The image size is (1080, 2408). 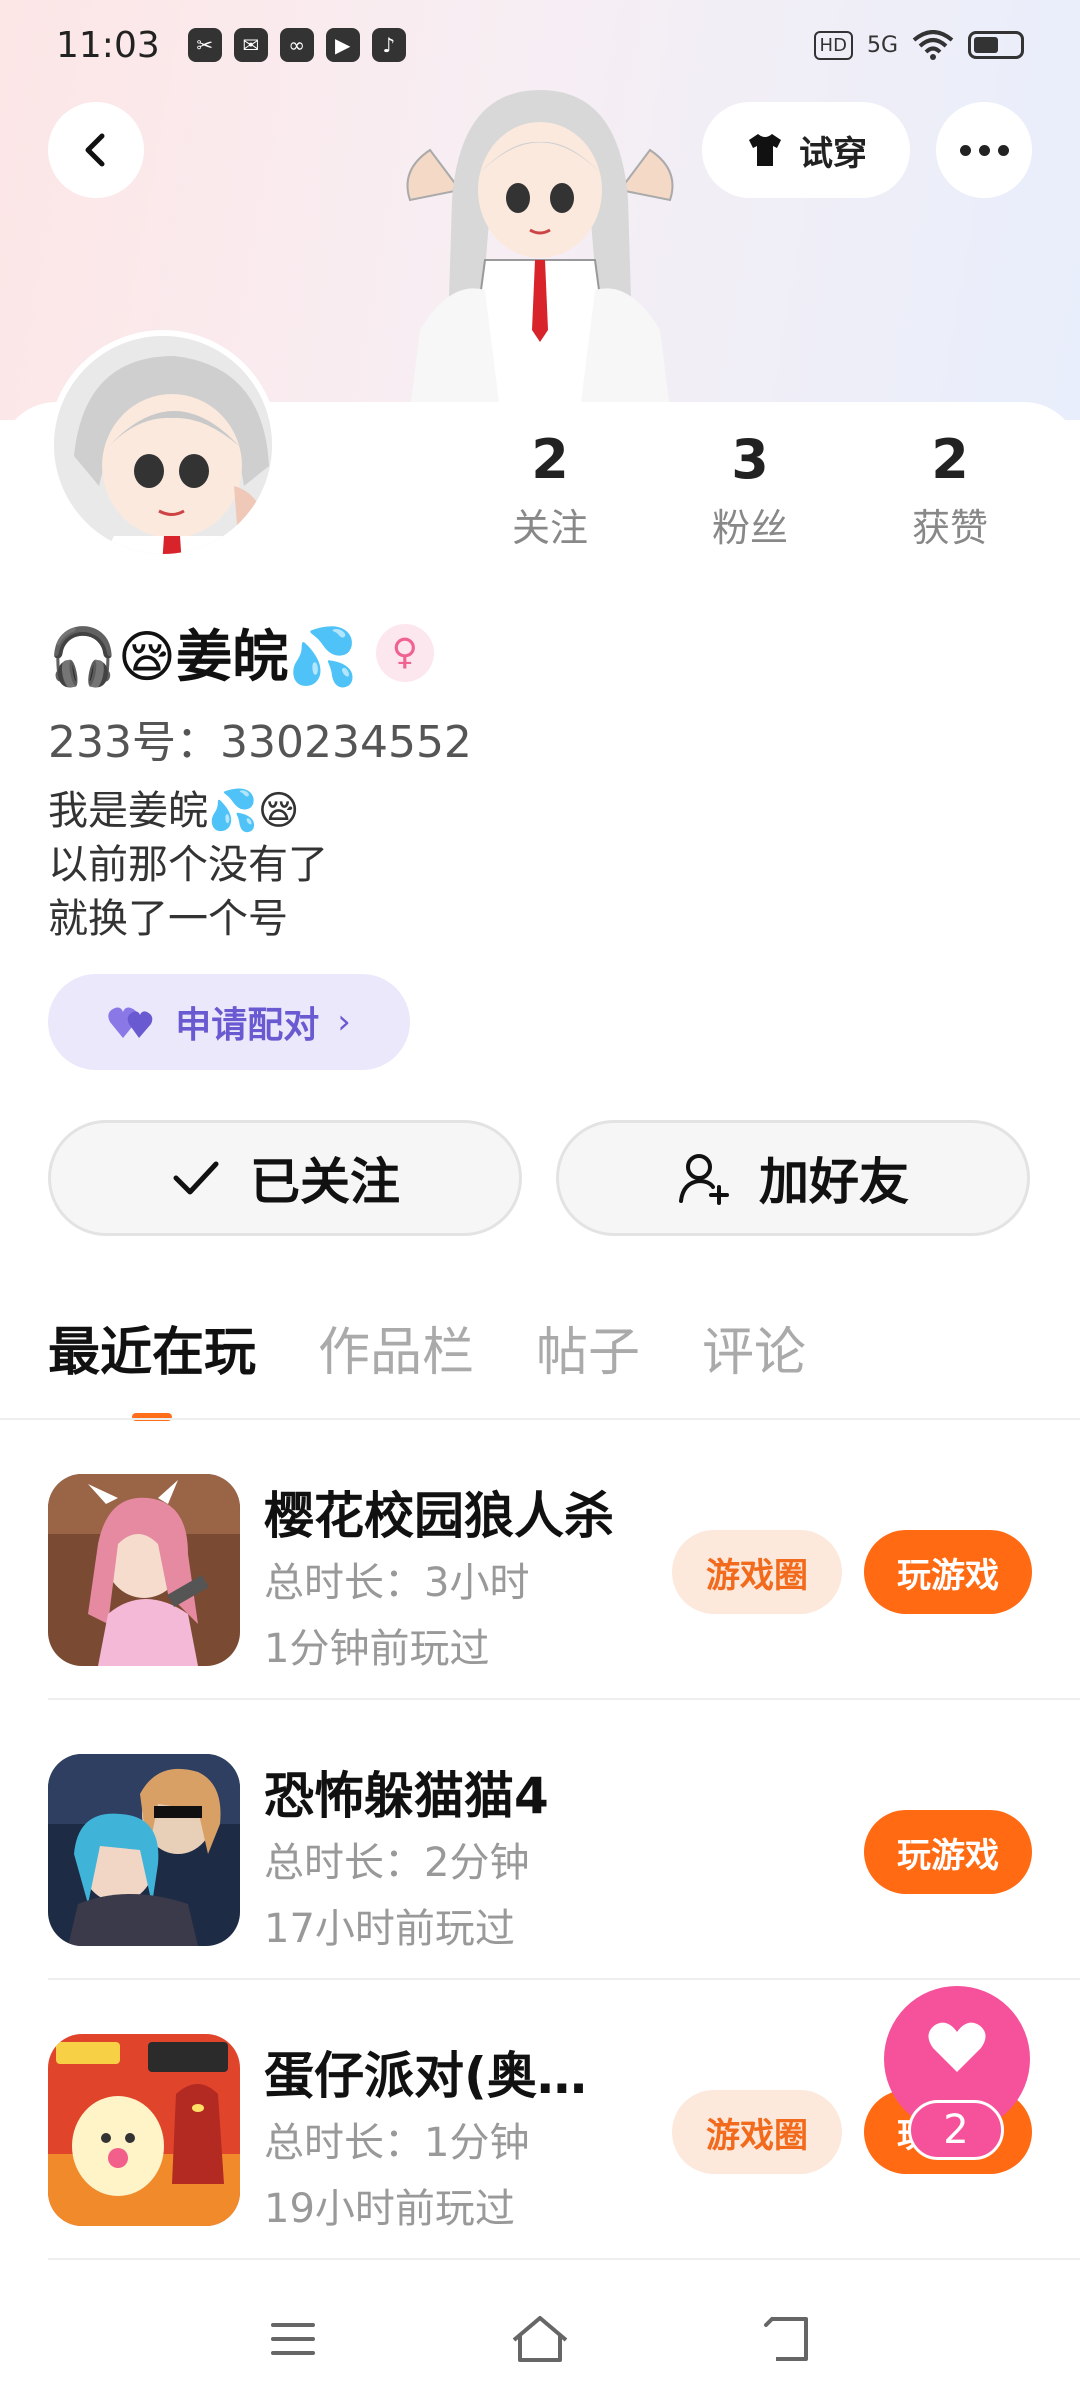 I want to click on status-bar: 11:03 ✂ ✉ ∞ ▶ ♪ HD 5G, so click(x=540, y=45).